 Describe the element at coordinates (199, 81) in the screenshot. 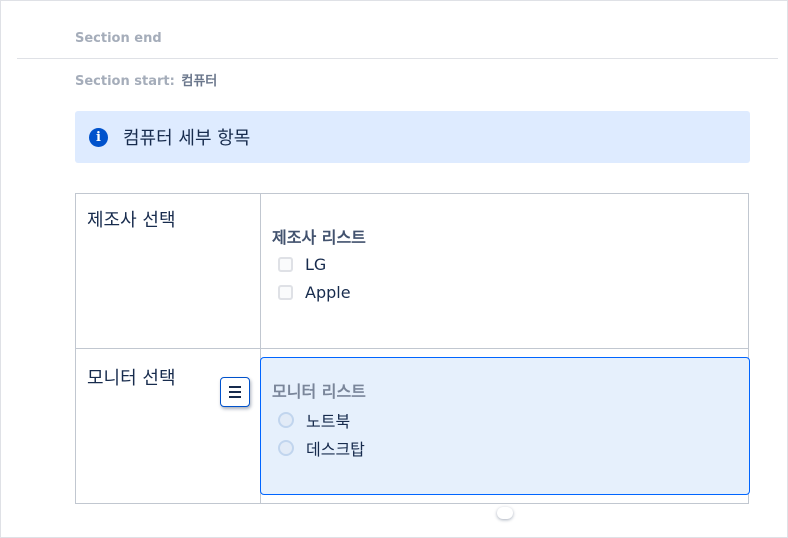

I see `section-start-name: 컴퓨터` at that location.